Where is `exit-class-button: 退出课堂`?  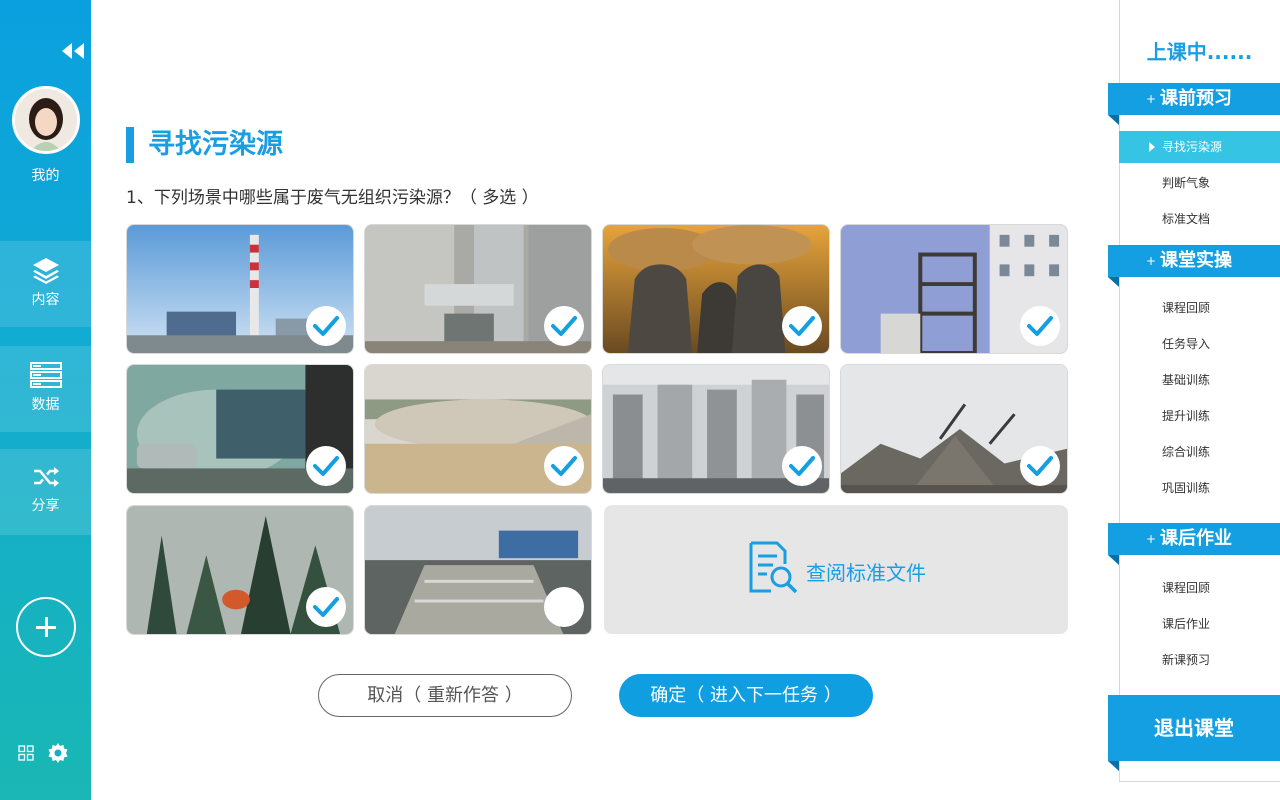 exit-class-button: 退出课堂 is located at coordinates (1194, 733).